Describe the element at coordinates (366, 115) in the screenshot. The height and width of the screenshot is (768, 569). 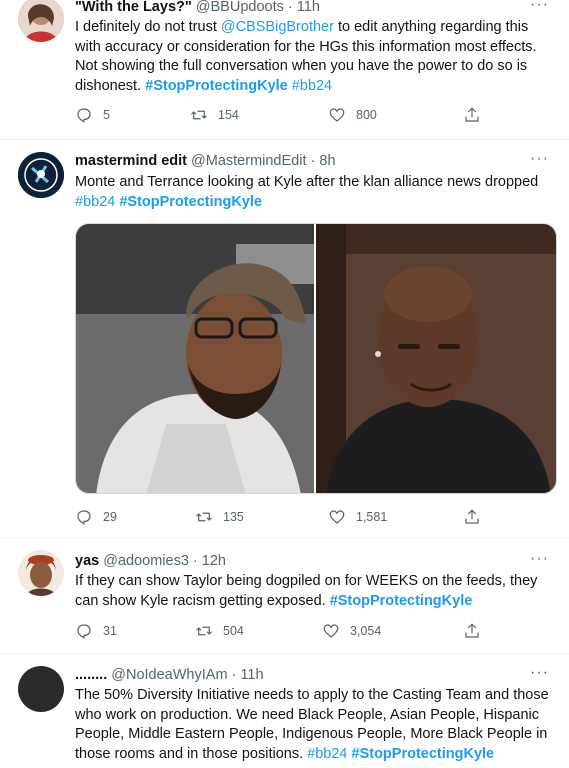
I see `like-count: 800` at that location.